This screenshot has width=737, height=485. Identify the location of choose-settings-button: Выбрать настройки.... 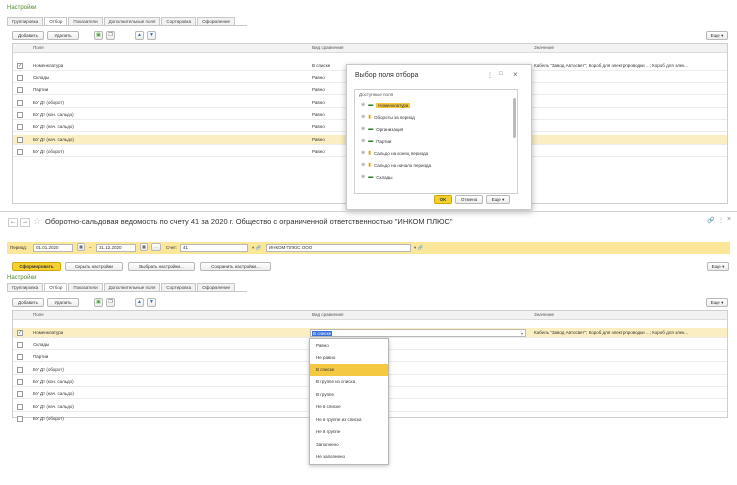
(161, 266).